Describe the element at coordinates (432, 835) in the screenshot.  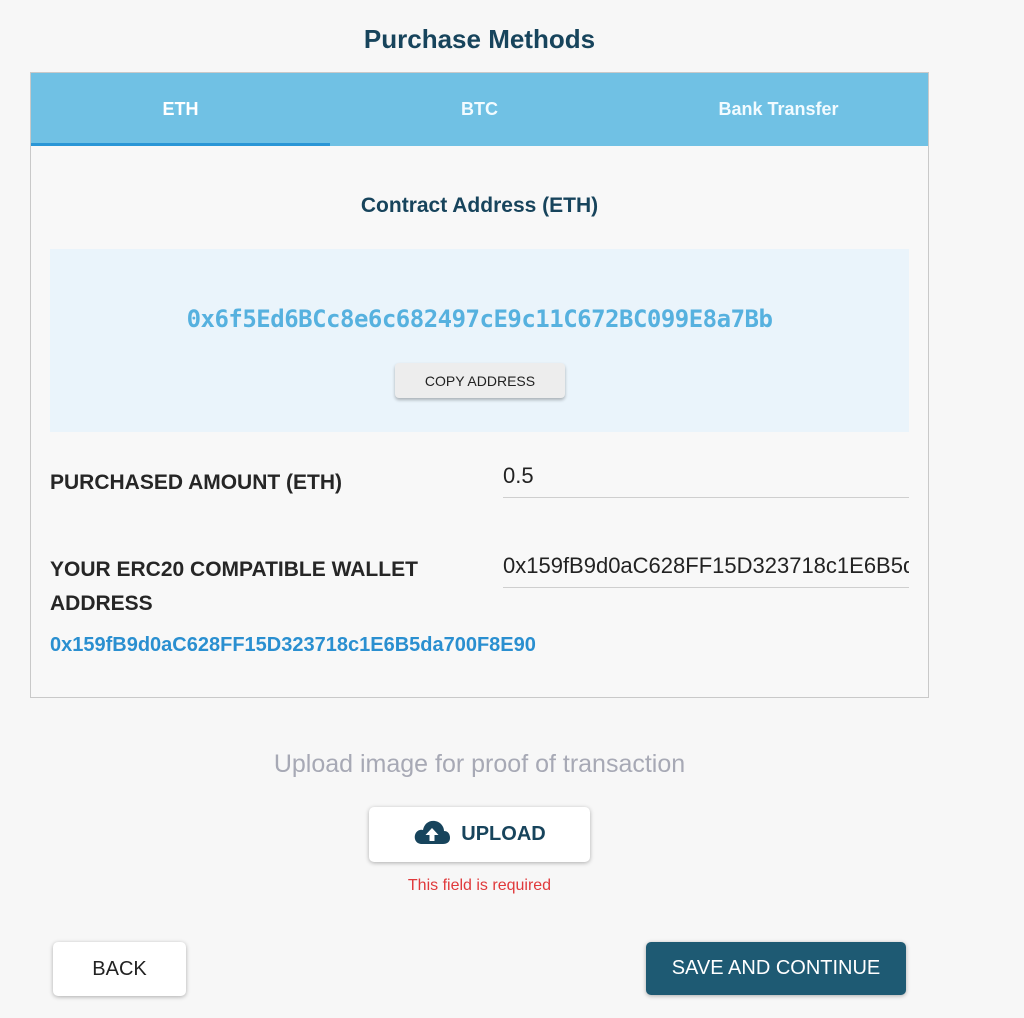
I see `cloud-upload-icon` at that location.